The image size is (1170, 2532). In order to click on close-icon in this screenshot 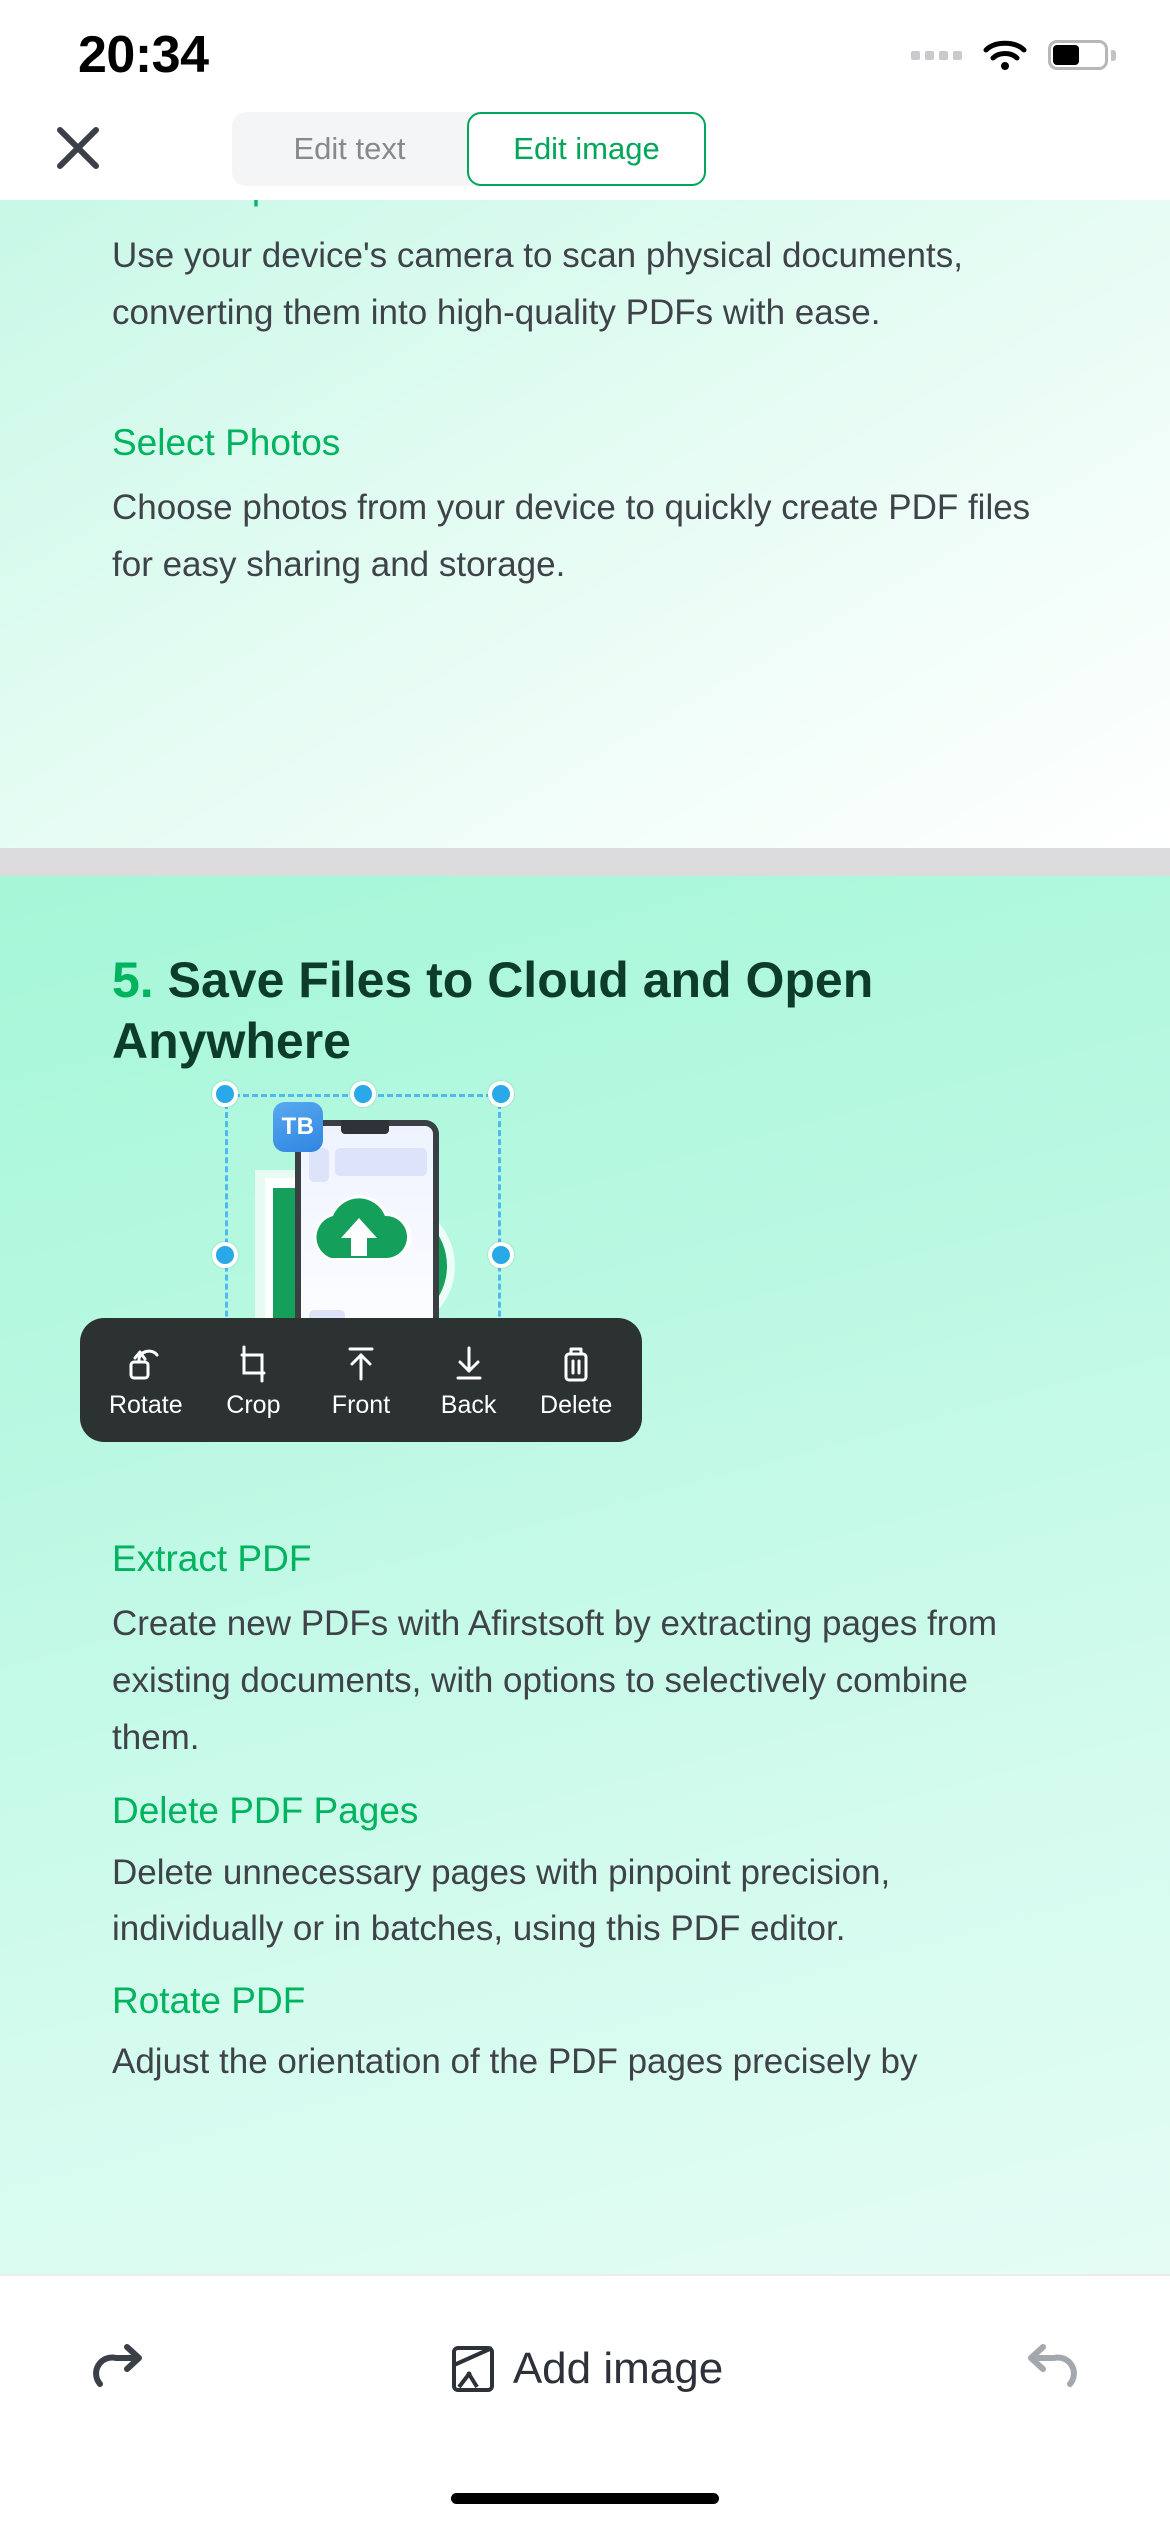, I will do `click(78, 148)`.